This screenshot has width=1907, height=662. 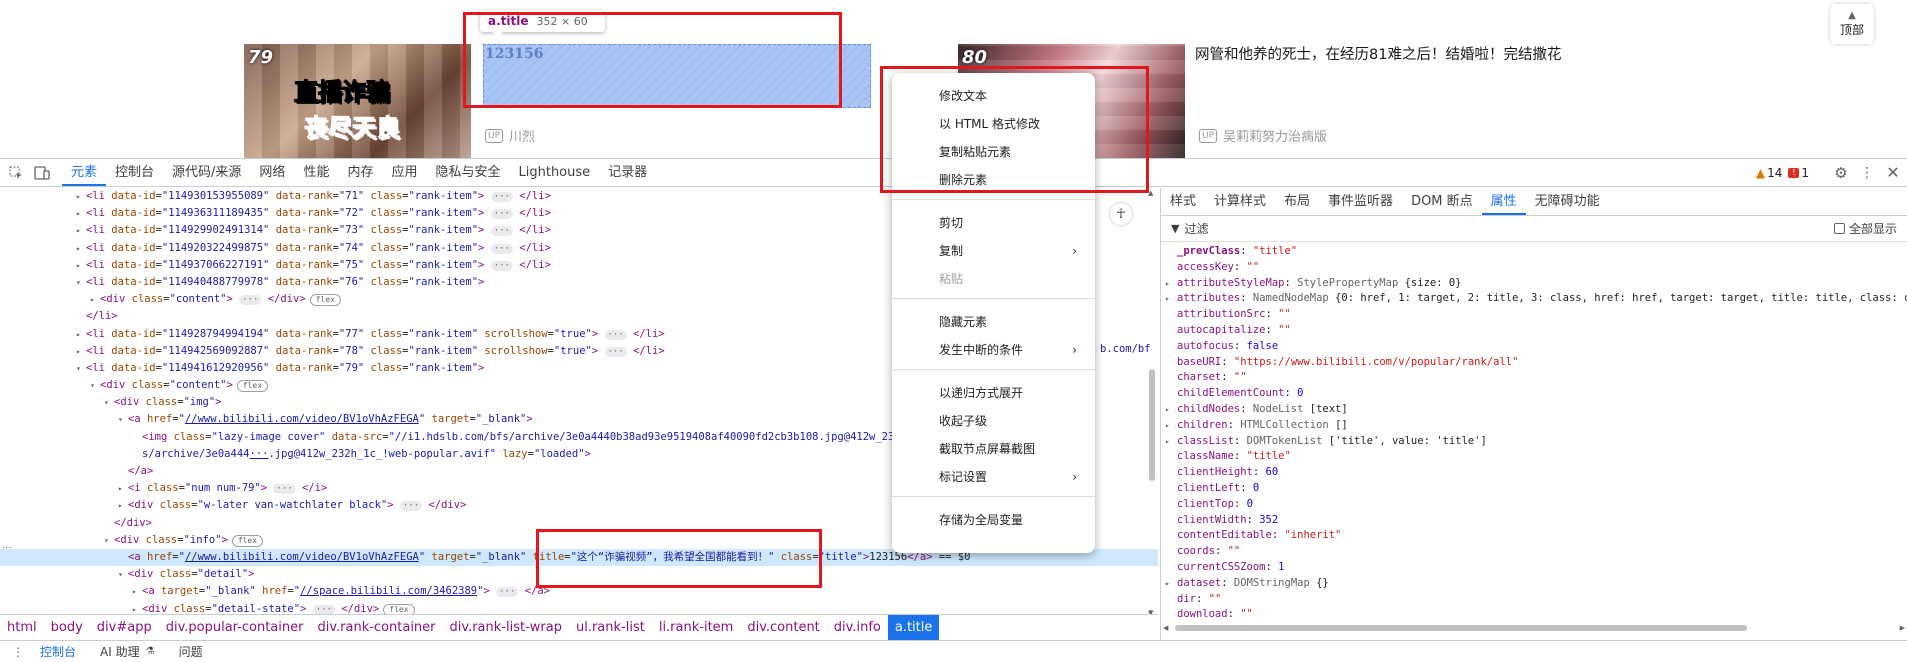 I want to click on breadcrumb-item: div.popular-container, so click(x=235, y=627).